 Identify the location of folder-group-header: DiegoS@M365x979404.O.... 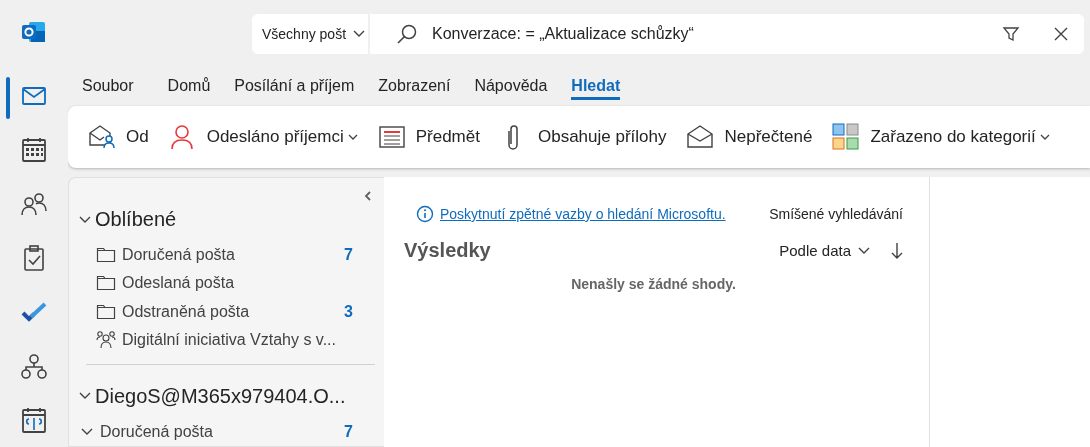
(228, 396).